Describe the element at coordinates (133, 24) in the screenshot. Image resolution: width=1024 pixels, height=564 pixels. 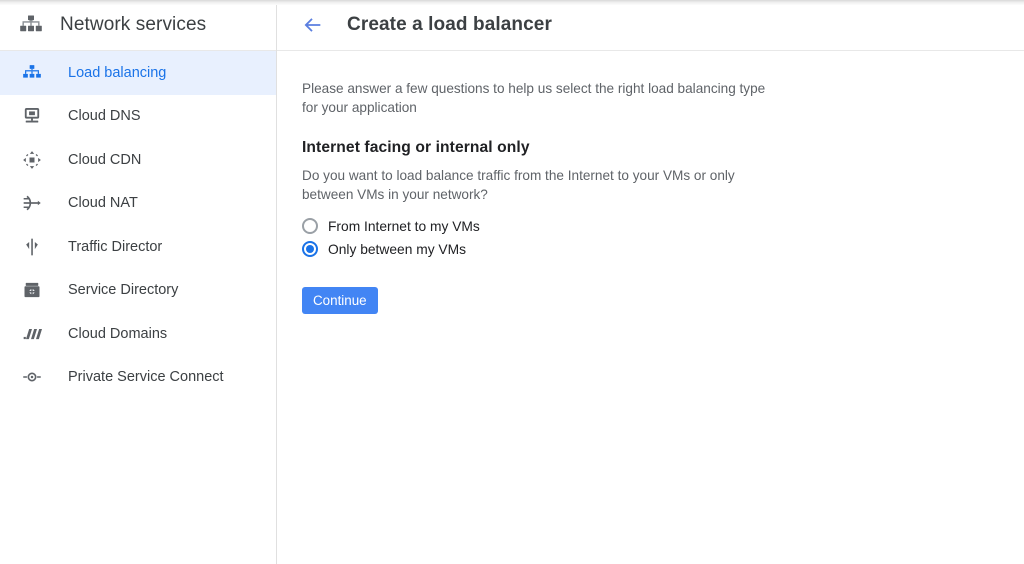
I see `sidebar-title: Network services` at that location.